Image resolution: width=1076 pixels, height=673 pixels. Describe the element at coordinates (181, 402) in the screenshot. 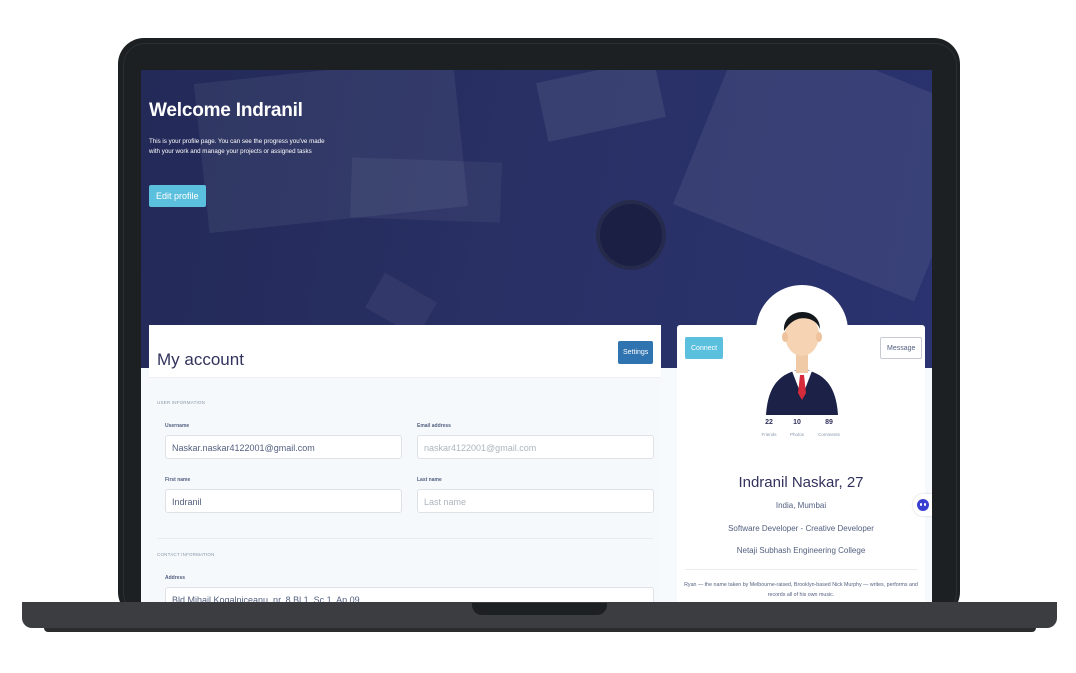

I see `user-info-heading: USER INFORMATION` at that location.